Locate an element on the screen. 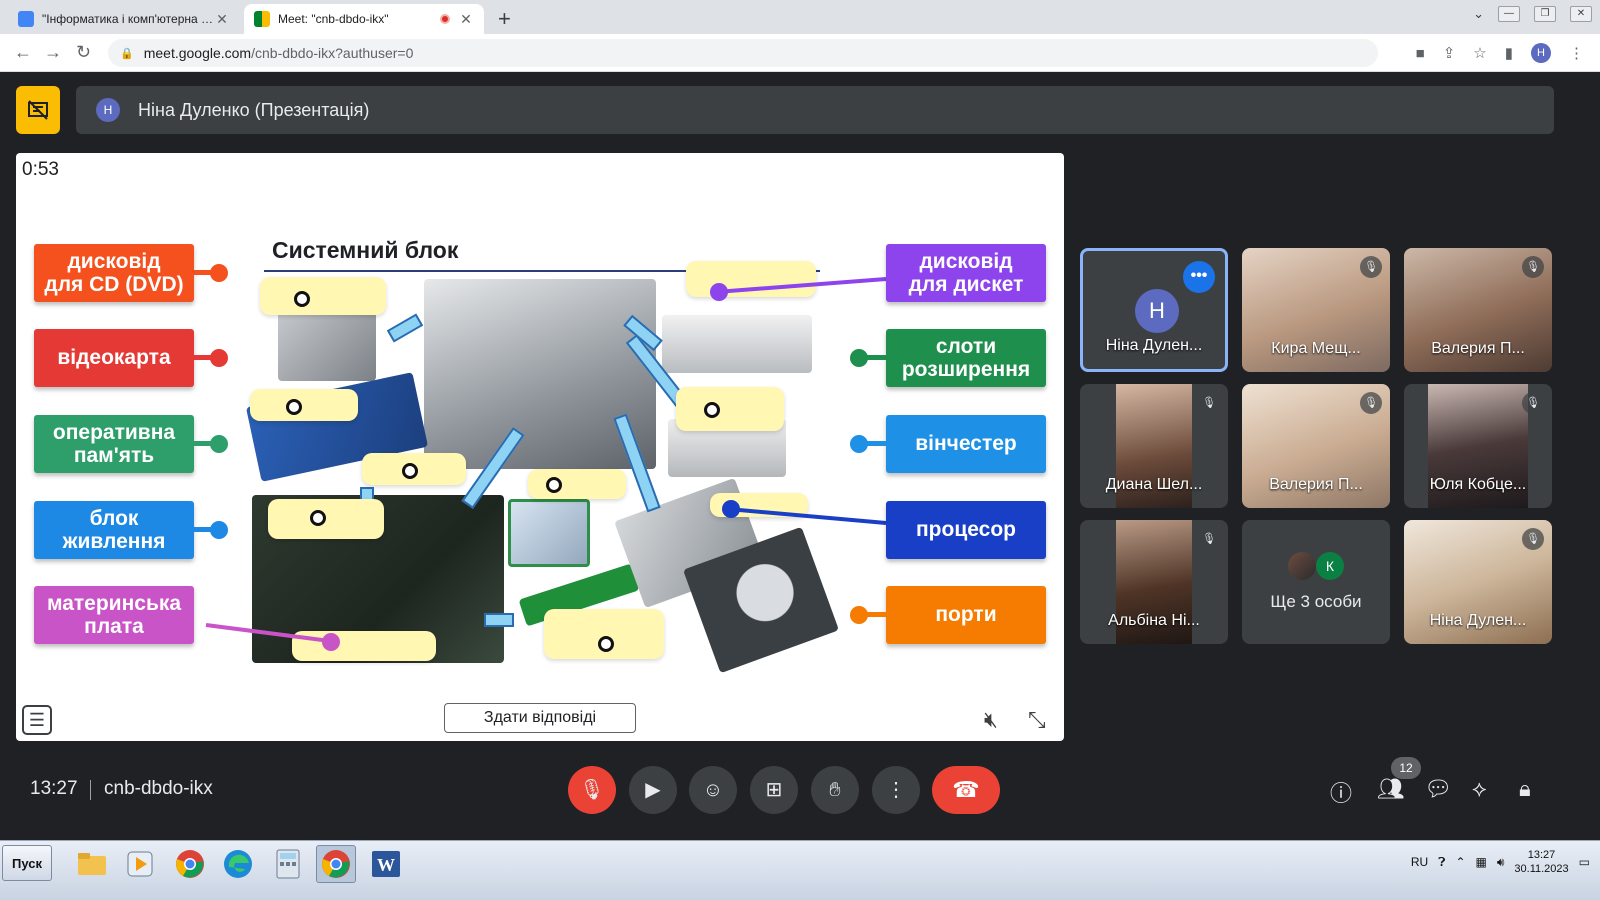 The width and height of the screenshot is (1600, 900). volume-icon: 🔊︎ is located at coordinates (1501, 862).